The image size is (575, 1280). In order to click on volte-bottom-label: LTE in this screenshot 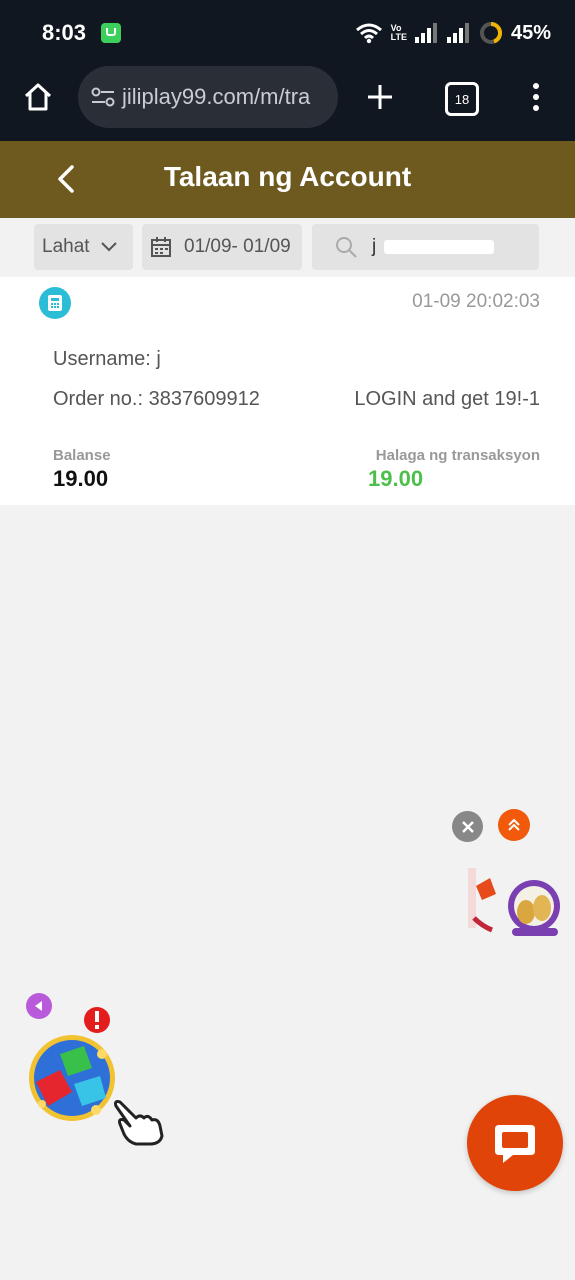, I will do `click(398, 37)`.